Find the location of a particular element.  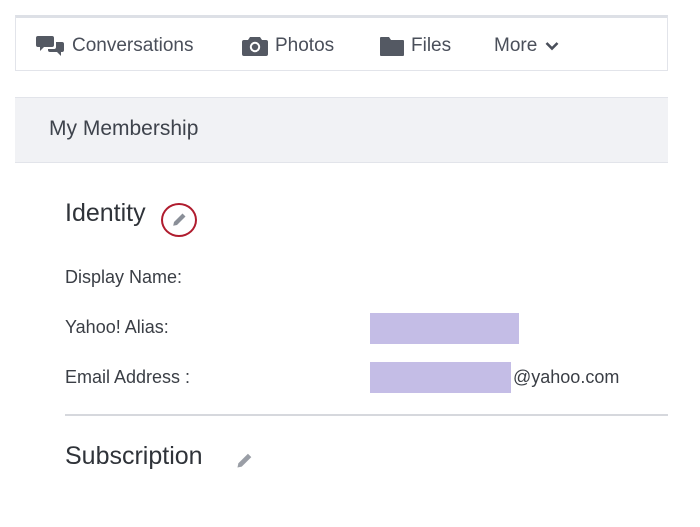

nav-more: More is located at coordinates (526, 46).